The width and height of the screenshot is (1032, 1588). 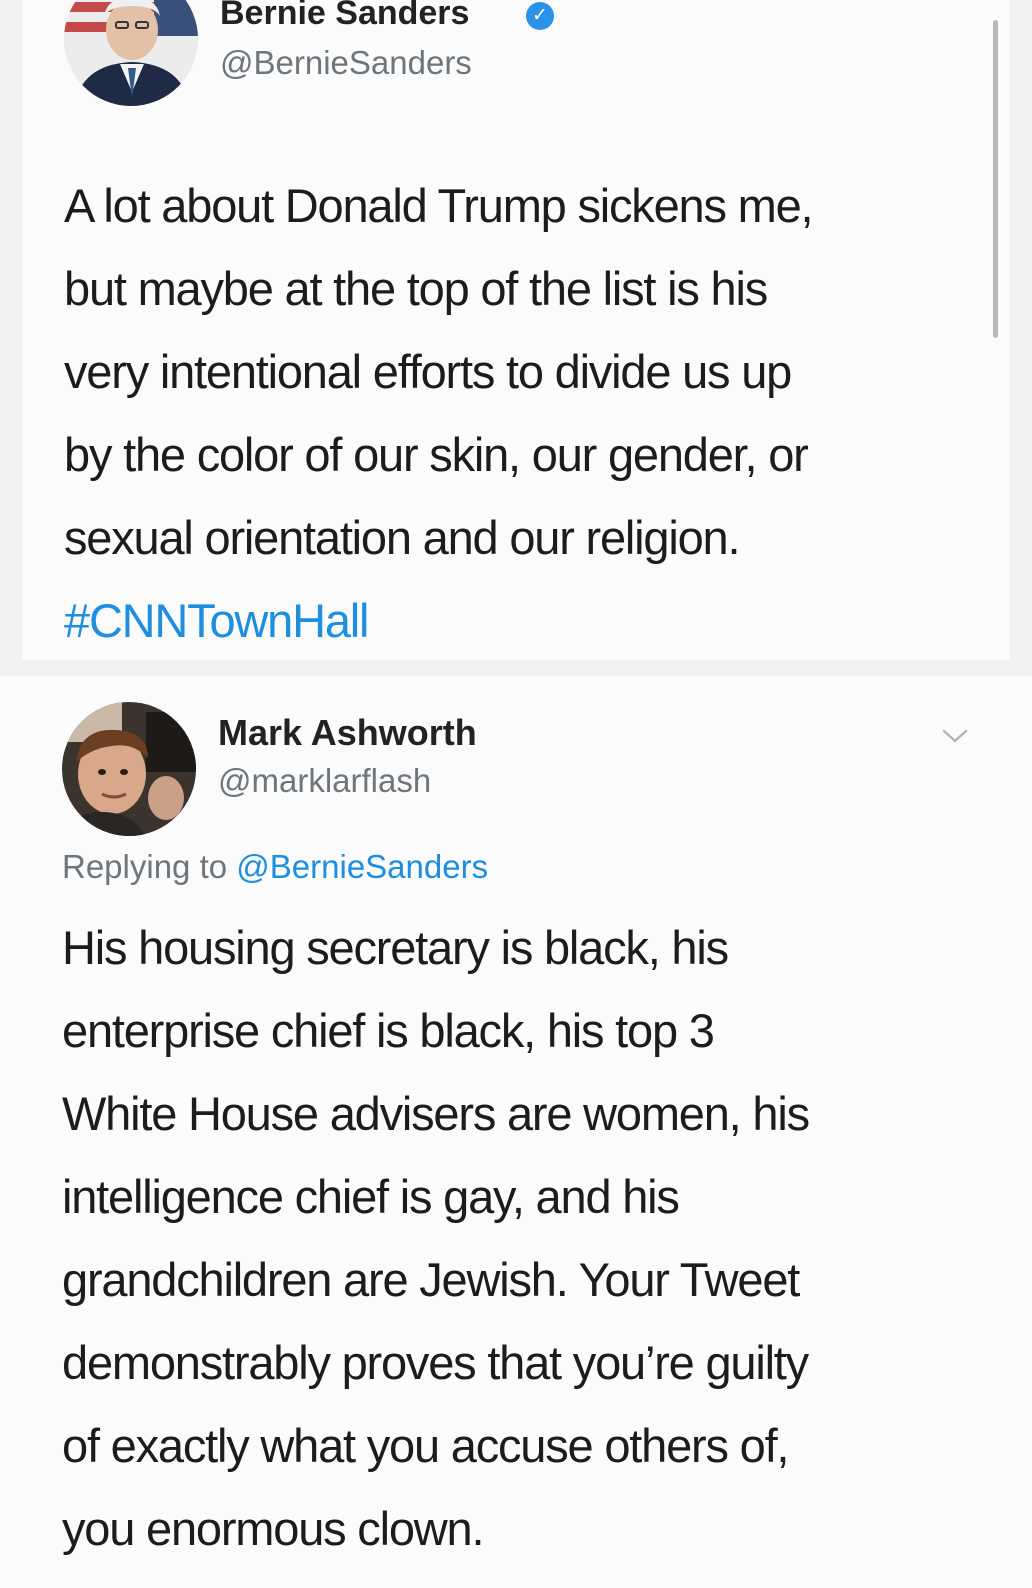 I want to click on tweet-text-line: of exactly what you accuse others of,, so click(x=425, y=1445).